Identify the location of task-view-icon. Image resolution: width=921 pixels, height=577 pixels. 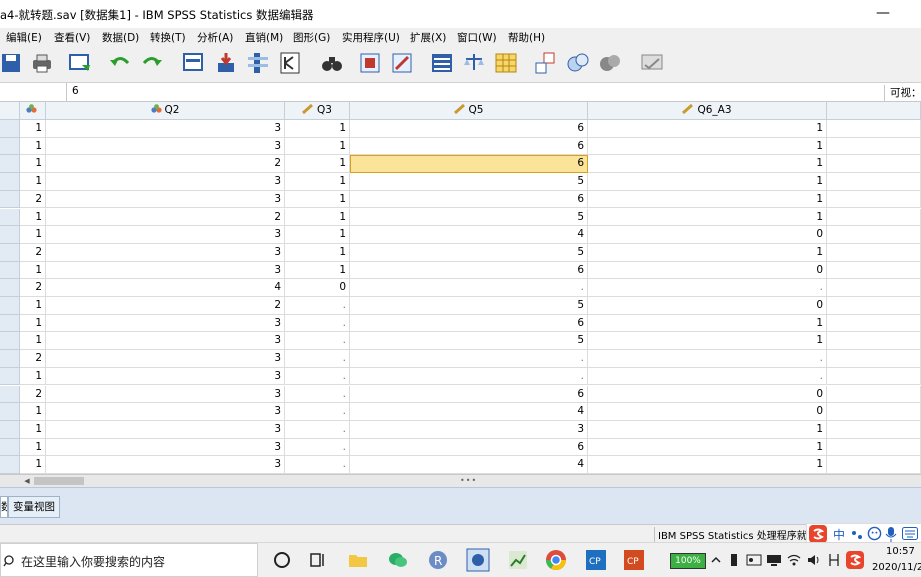
(318, 560).